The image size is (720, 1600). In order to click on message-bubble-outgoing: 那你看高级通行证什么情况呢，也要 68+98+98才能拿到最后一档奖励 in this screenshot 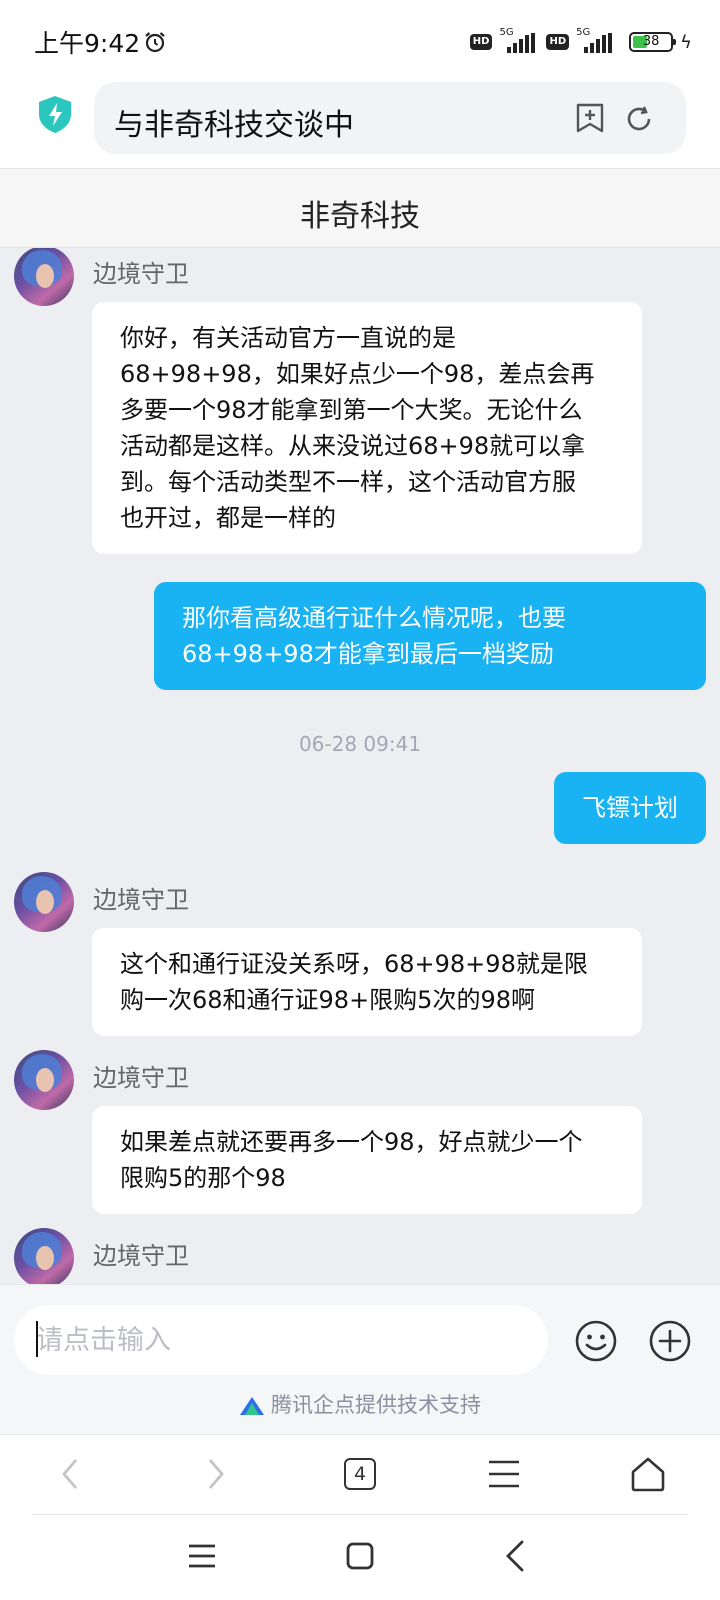, I will do `click(430, 636)`.